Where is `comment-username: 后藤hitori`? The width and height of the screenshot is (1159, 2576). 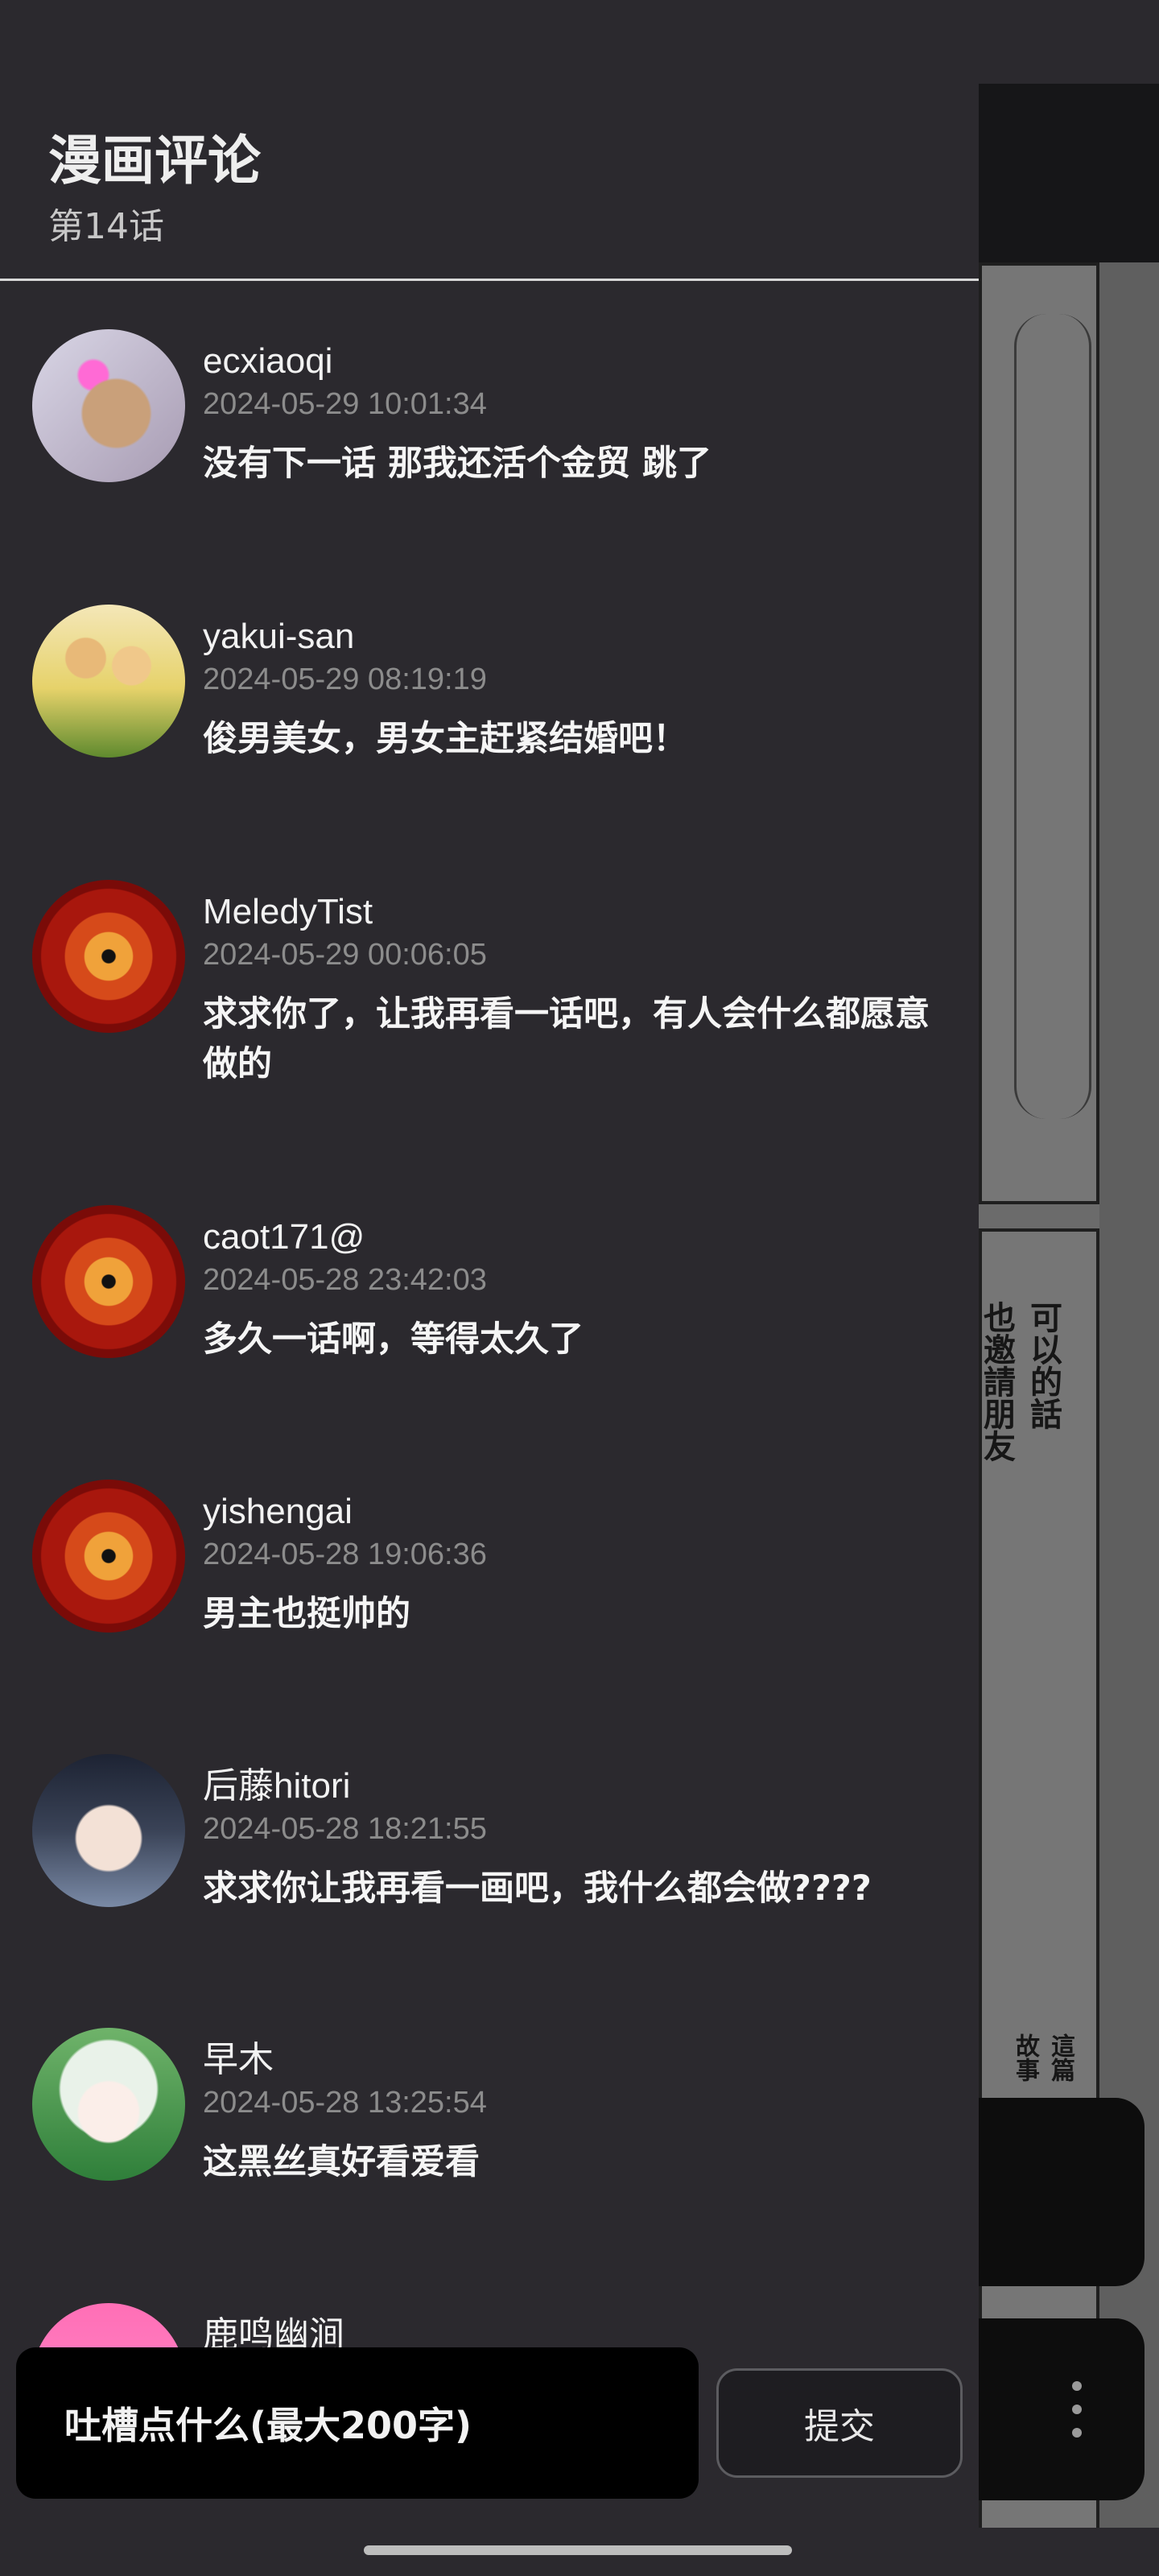
comment-username: 后藤hitori is located at coordinates (276, 1786).